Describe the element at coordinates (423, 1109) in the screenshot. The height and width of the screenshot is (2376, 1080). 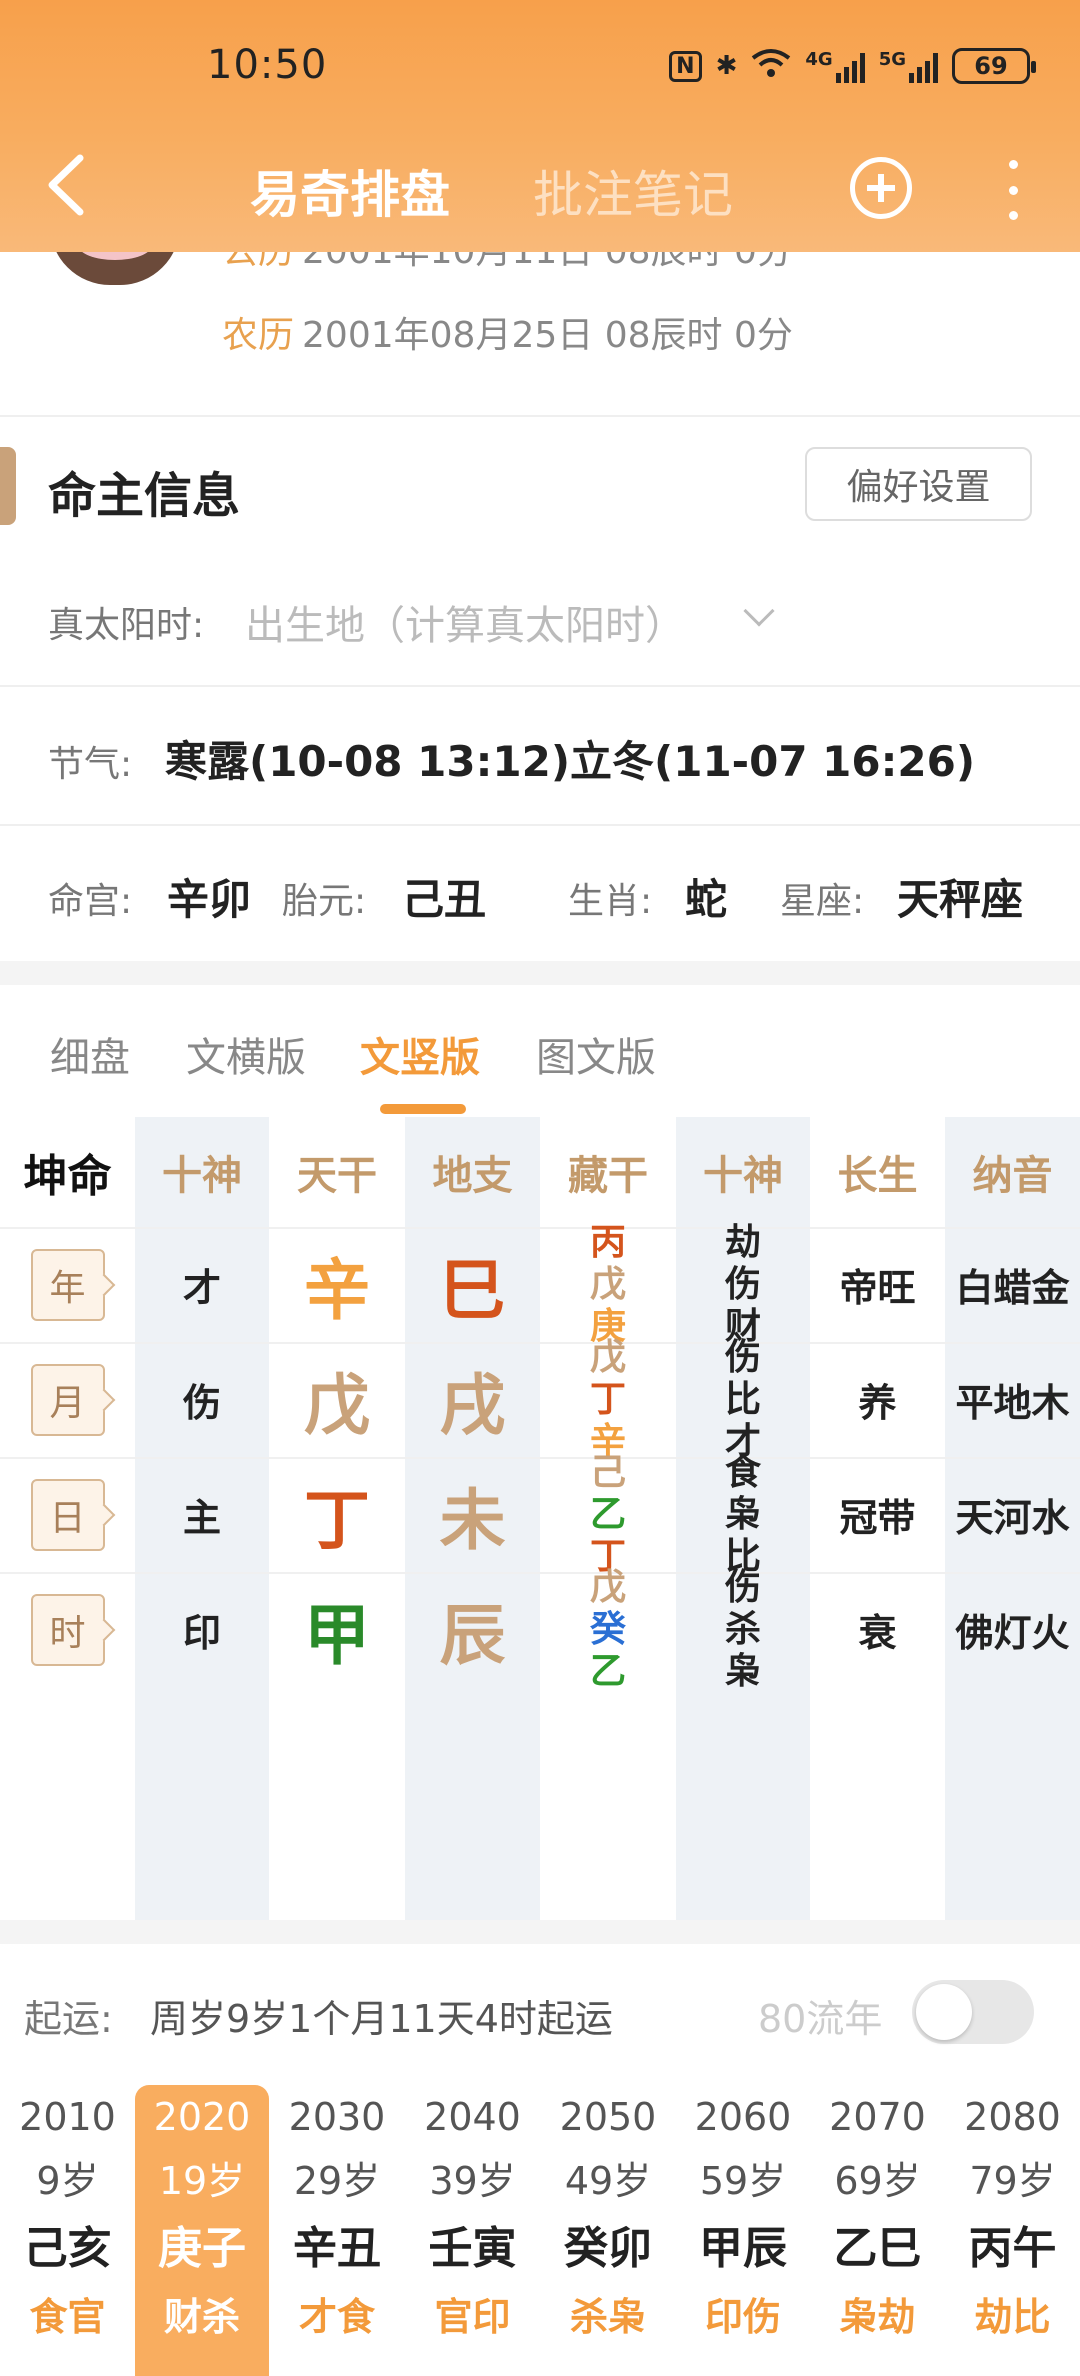
I see `subtab-indicator` at that location.